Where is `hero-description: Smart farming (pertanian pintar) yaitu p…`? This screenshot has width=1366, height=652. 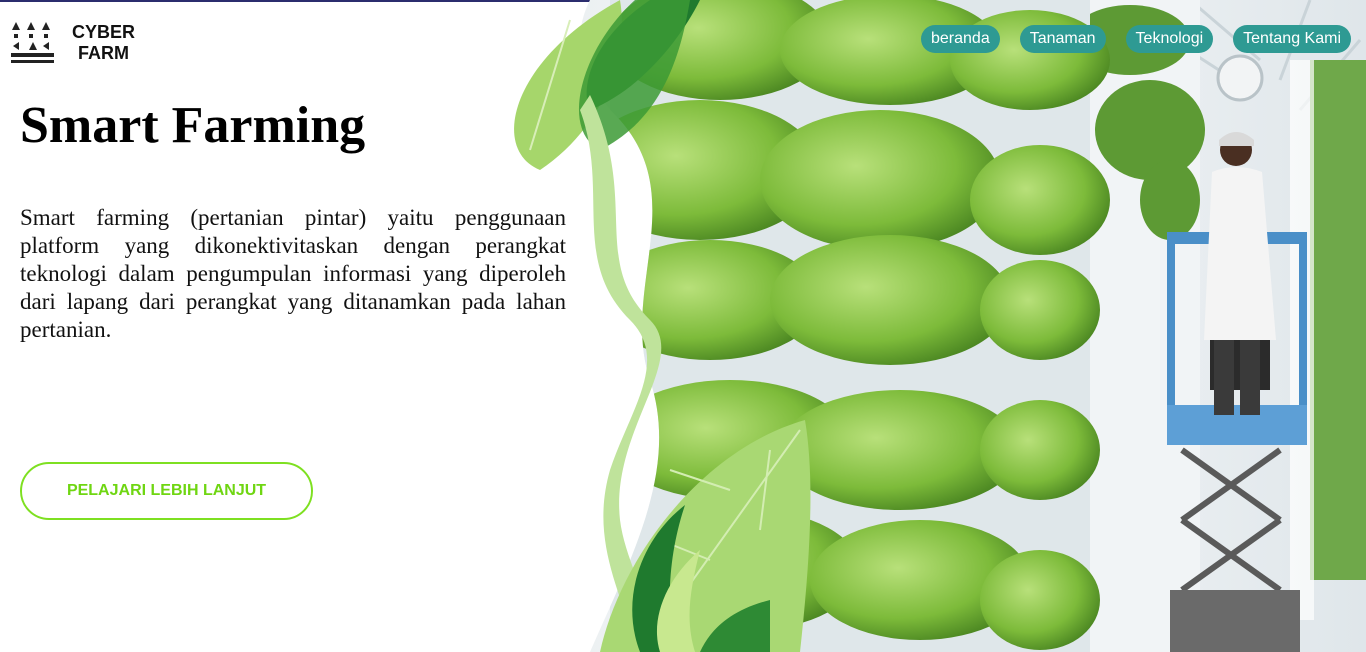 hero-description: Smart farming (pertanian pintar) yaitu p… is located at coordinates (293, 273).